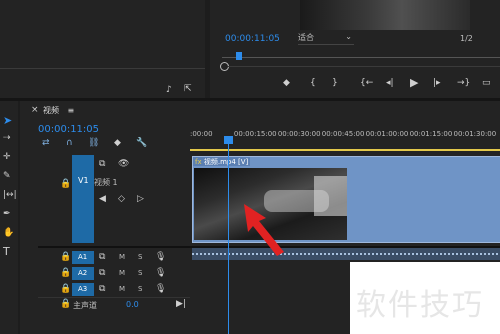 The image size is (500, 334). Describe the element at coordinates (475, 134) in the screenshot. I see `ruler-tick-label: 00:01:30:00` at that location.